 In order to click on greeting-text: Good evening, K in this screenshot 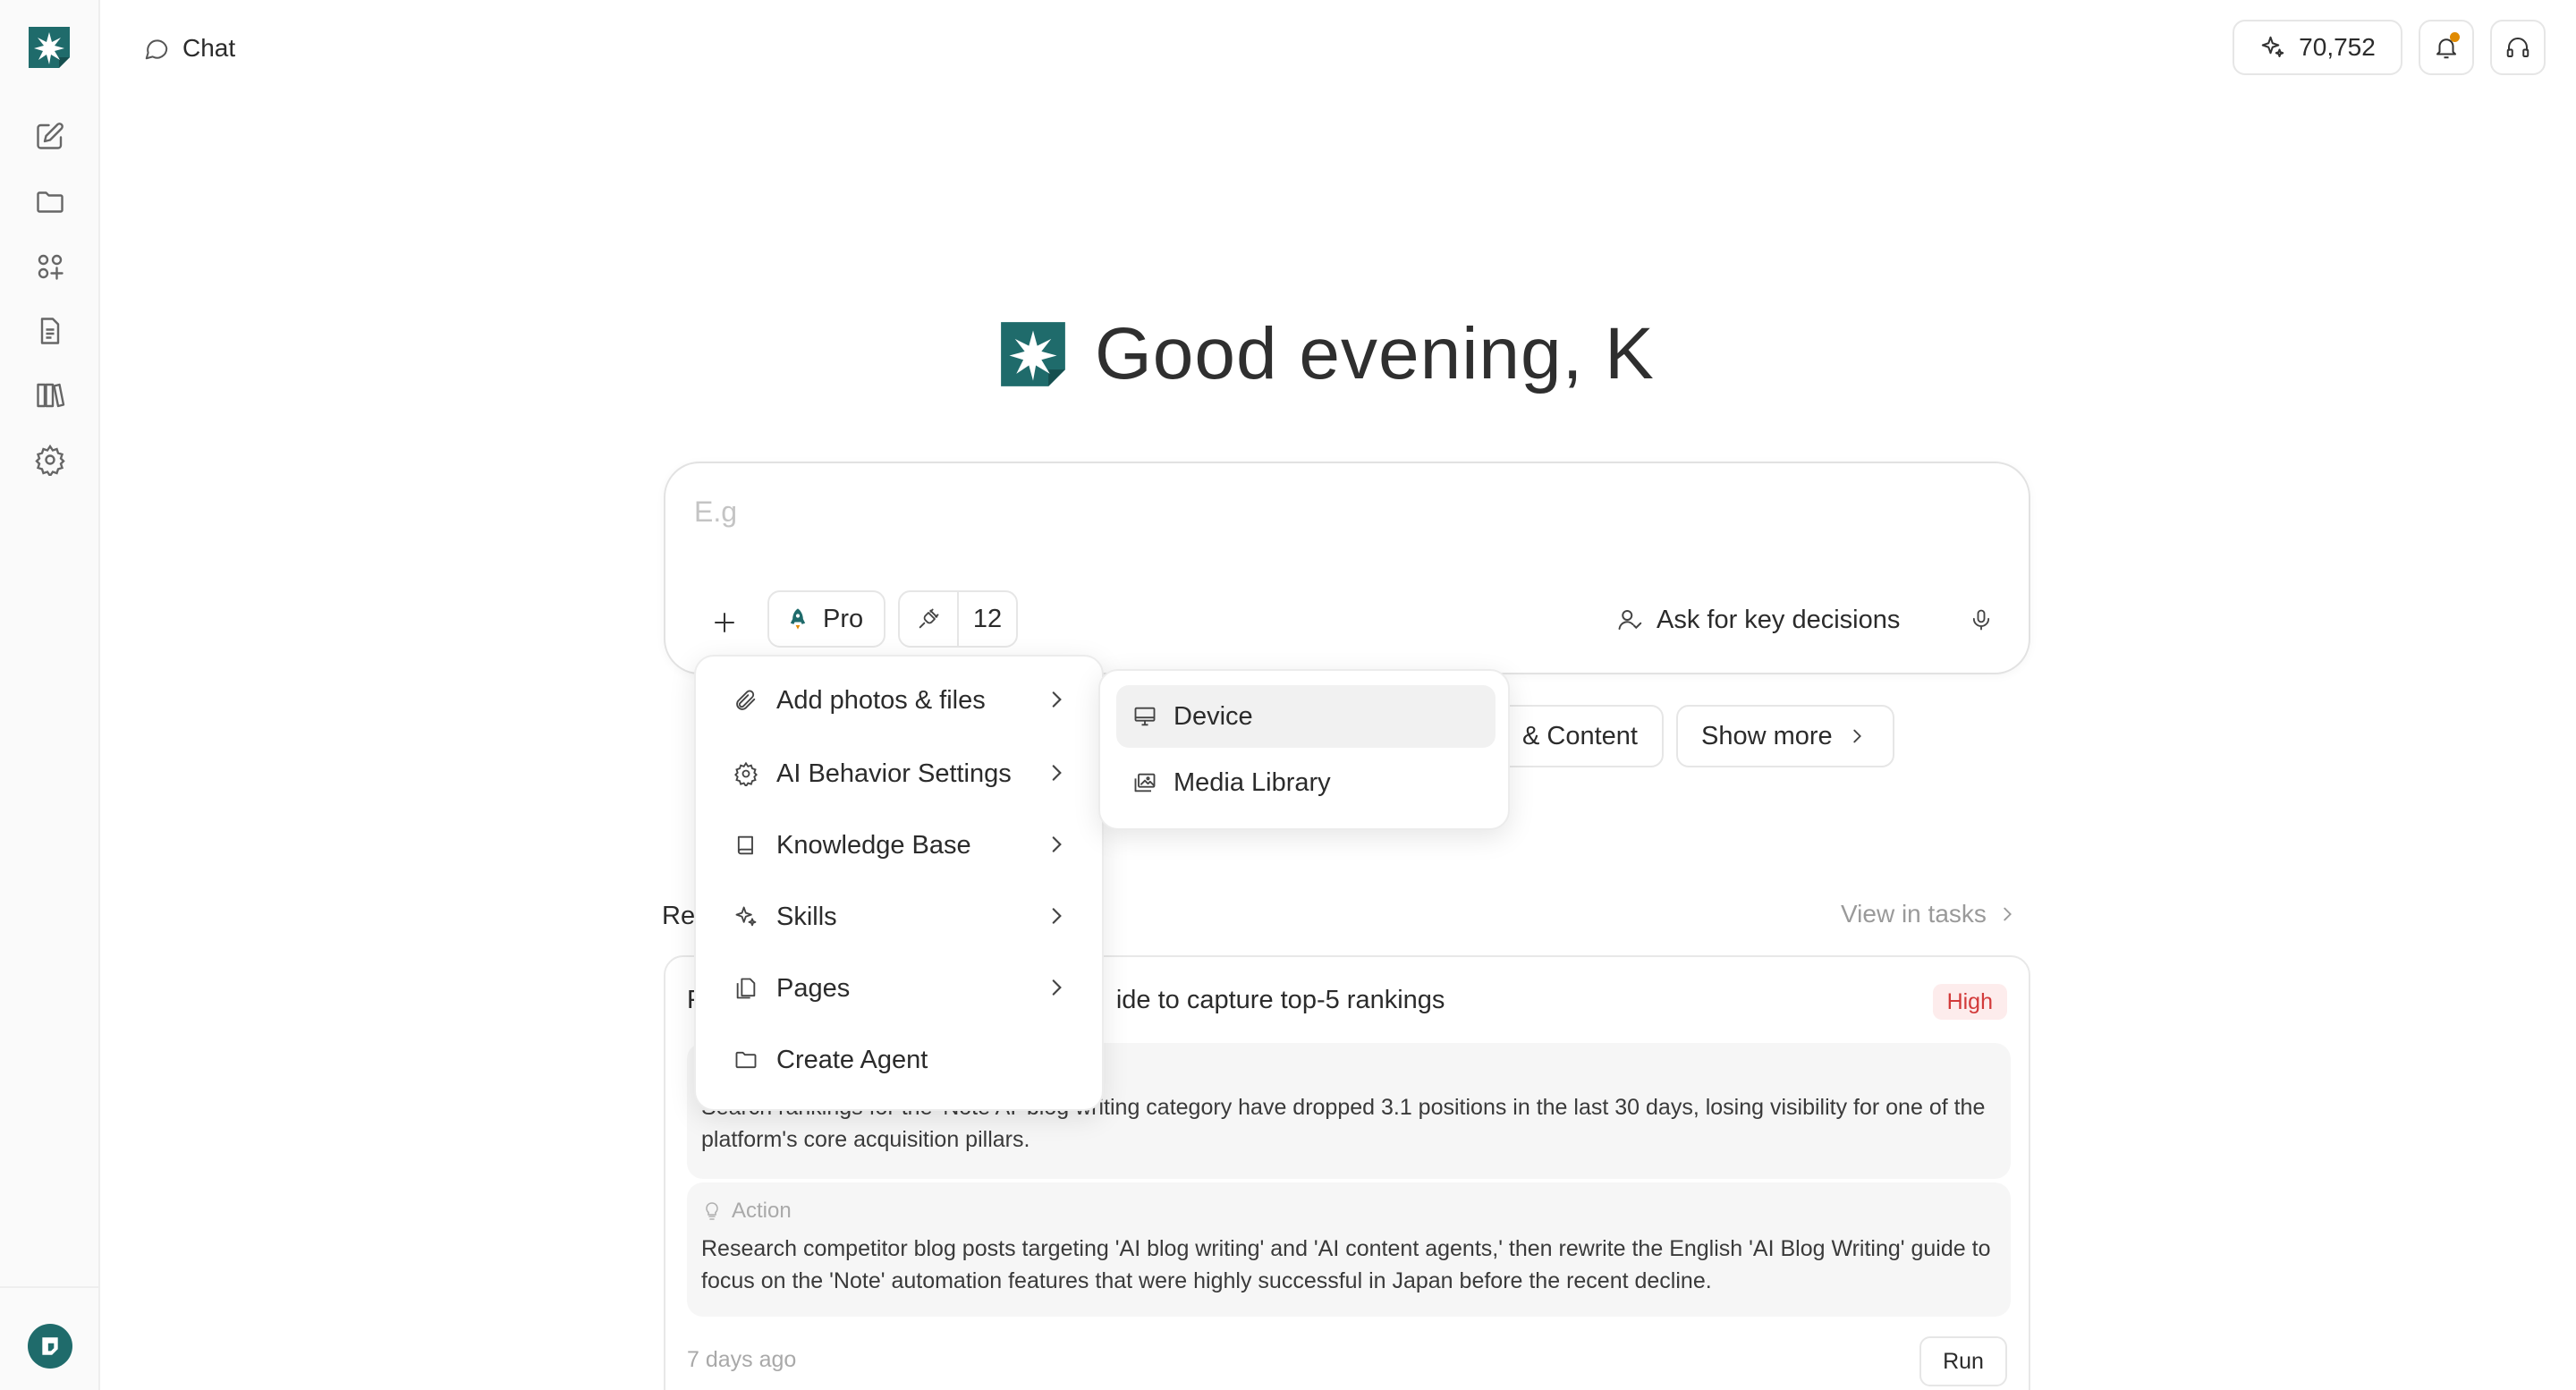, I will do `click(1375, 353)`.